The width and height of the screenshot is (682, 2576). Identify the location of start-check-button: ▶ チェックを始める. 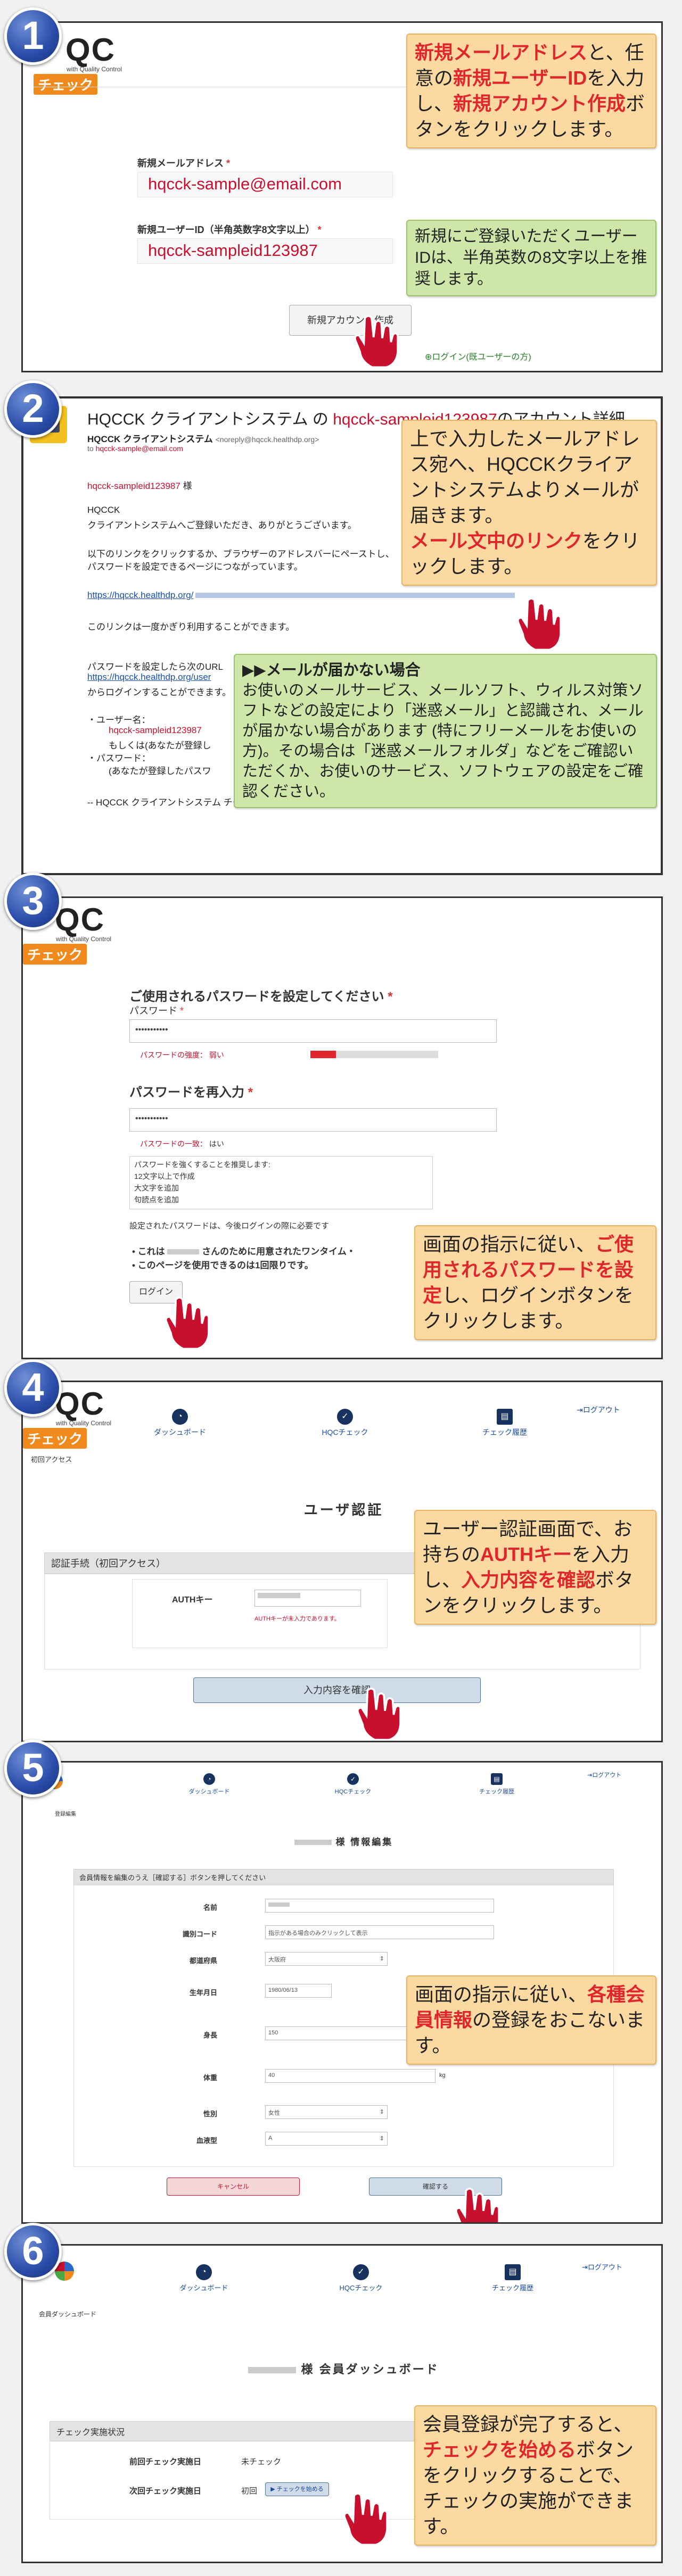
(297, 2489).